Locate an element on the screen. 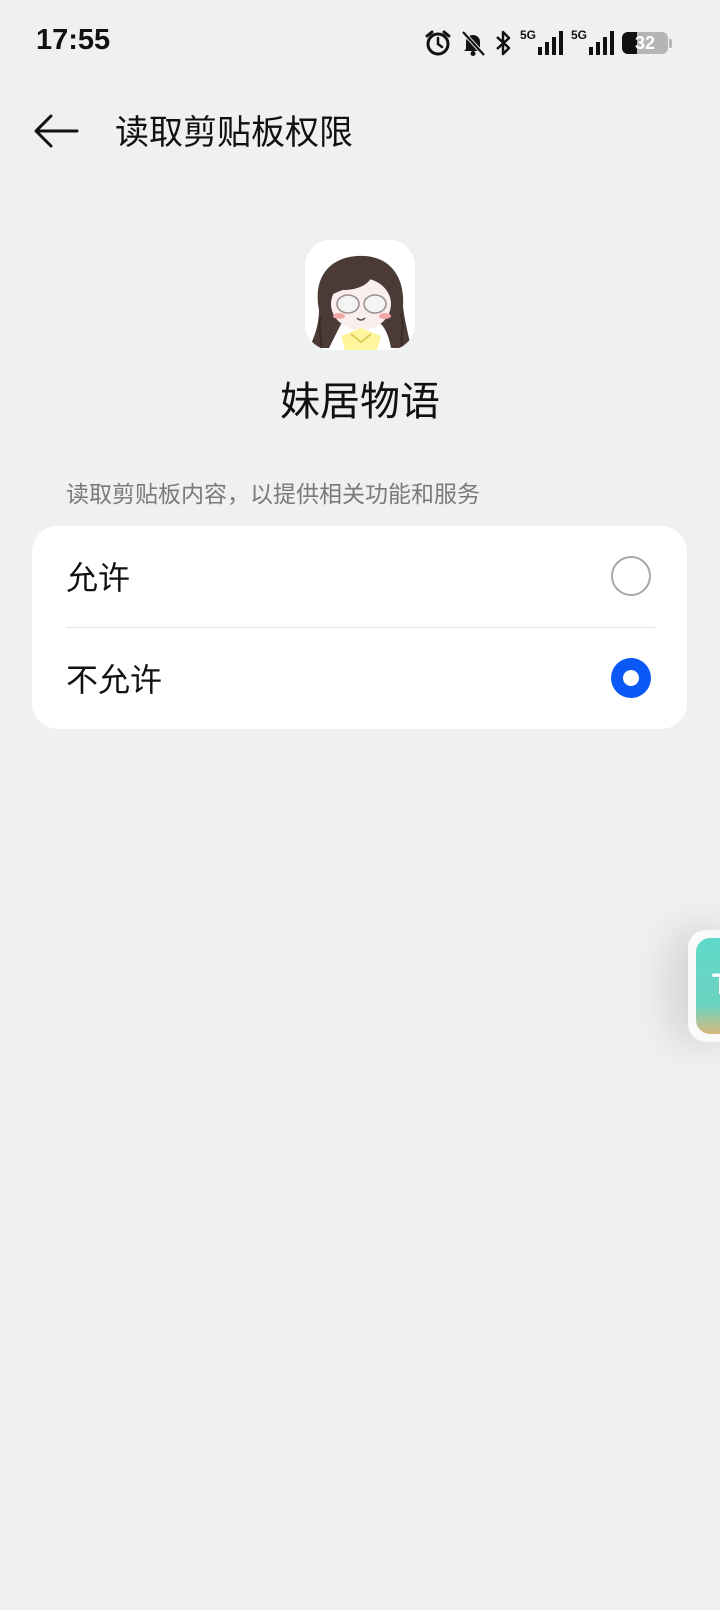  bluetooth-icon is located at coordinates (503, 43).